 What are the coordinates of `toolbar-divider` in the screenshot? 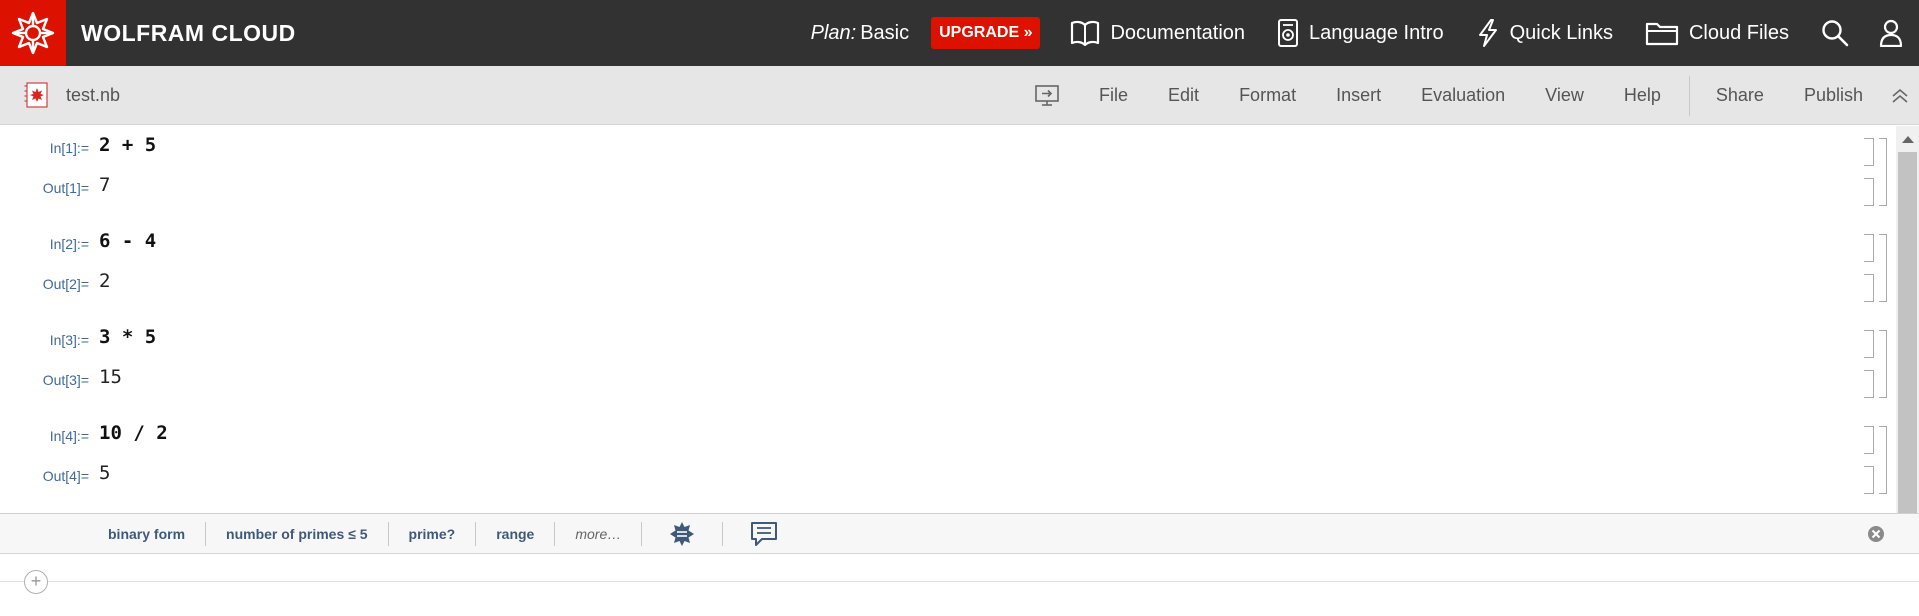 It's located at (1689, 95).